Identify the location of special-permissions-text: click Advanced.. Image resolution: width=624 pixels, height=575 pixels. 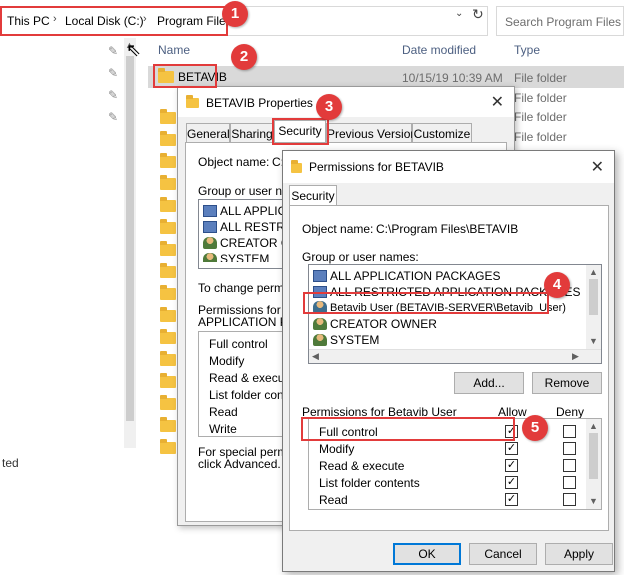
(239, 464).